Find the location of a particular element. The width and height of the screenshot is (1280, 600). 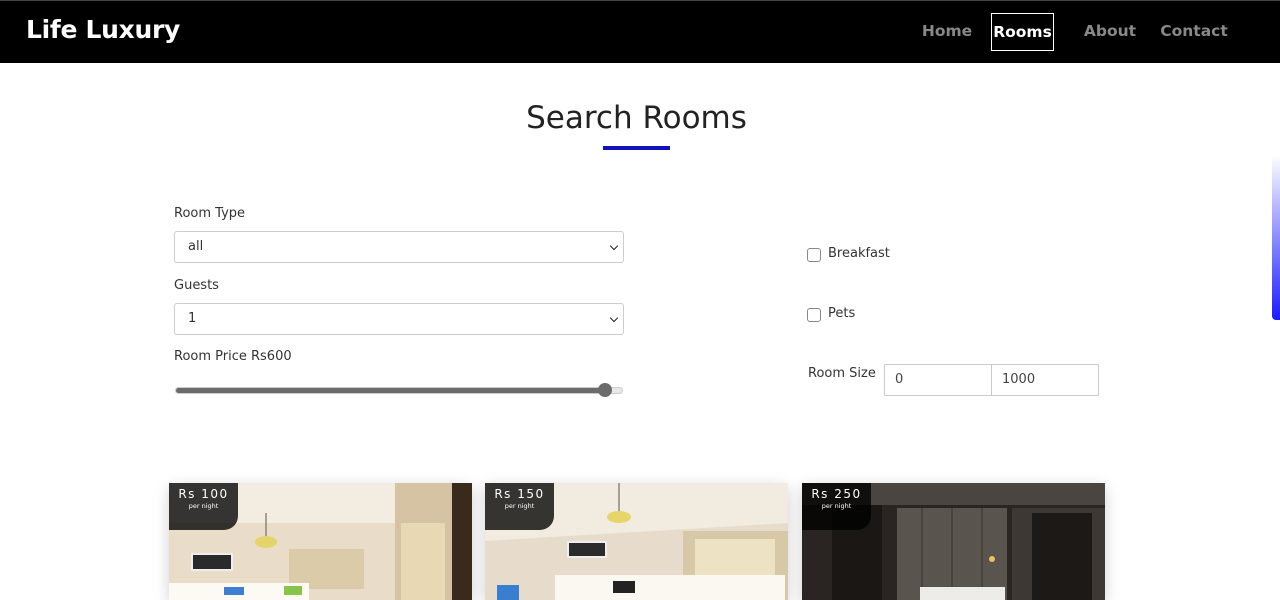

price-badge: Rs 100 per night is located at coordinates (203, 506).